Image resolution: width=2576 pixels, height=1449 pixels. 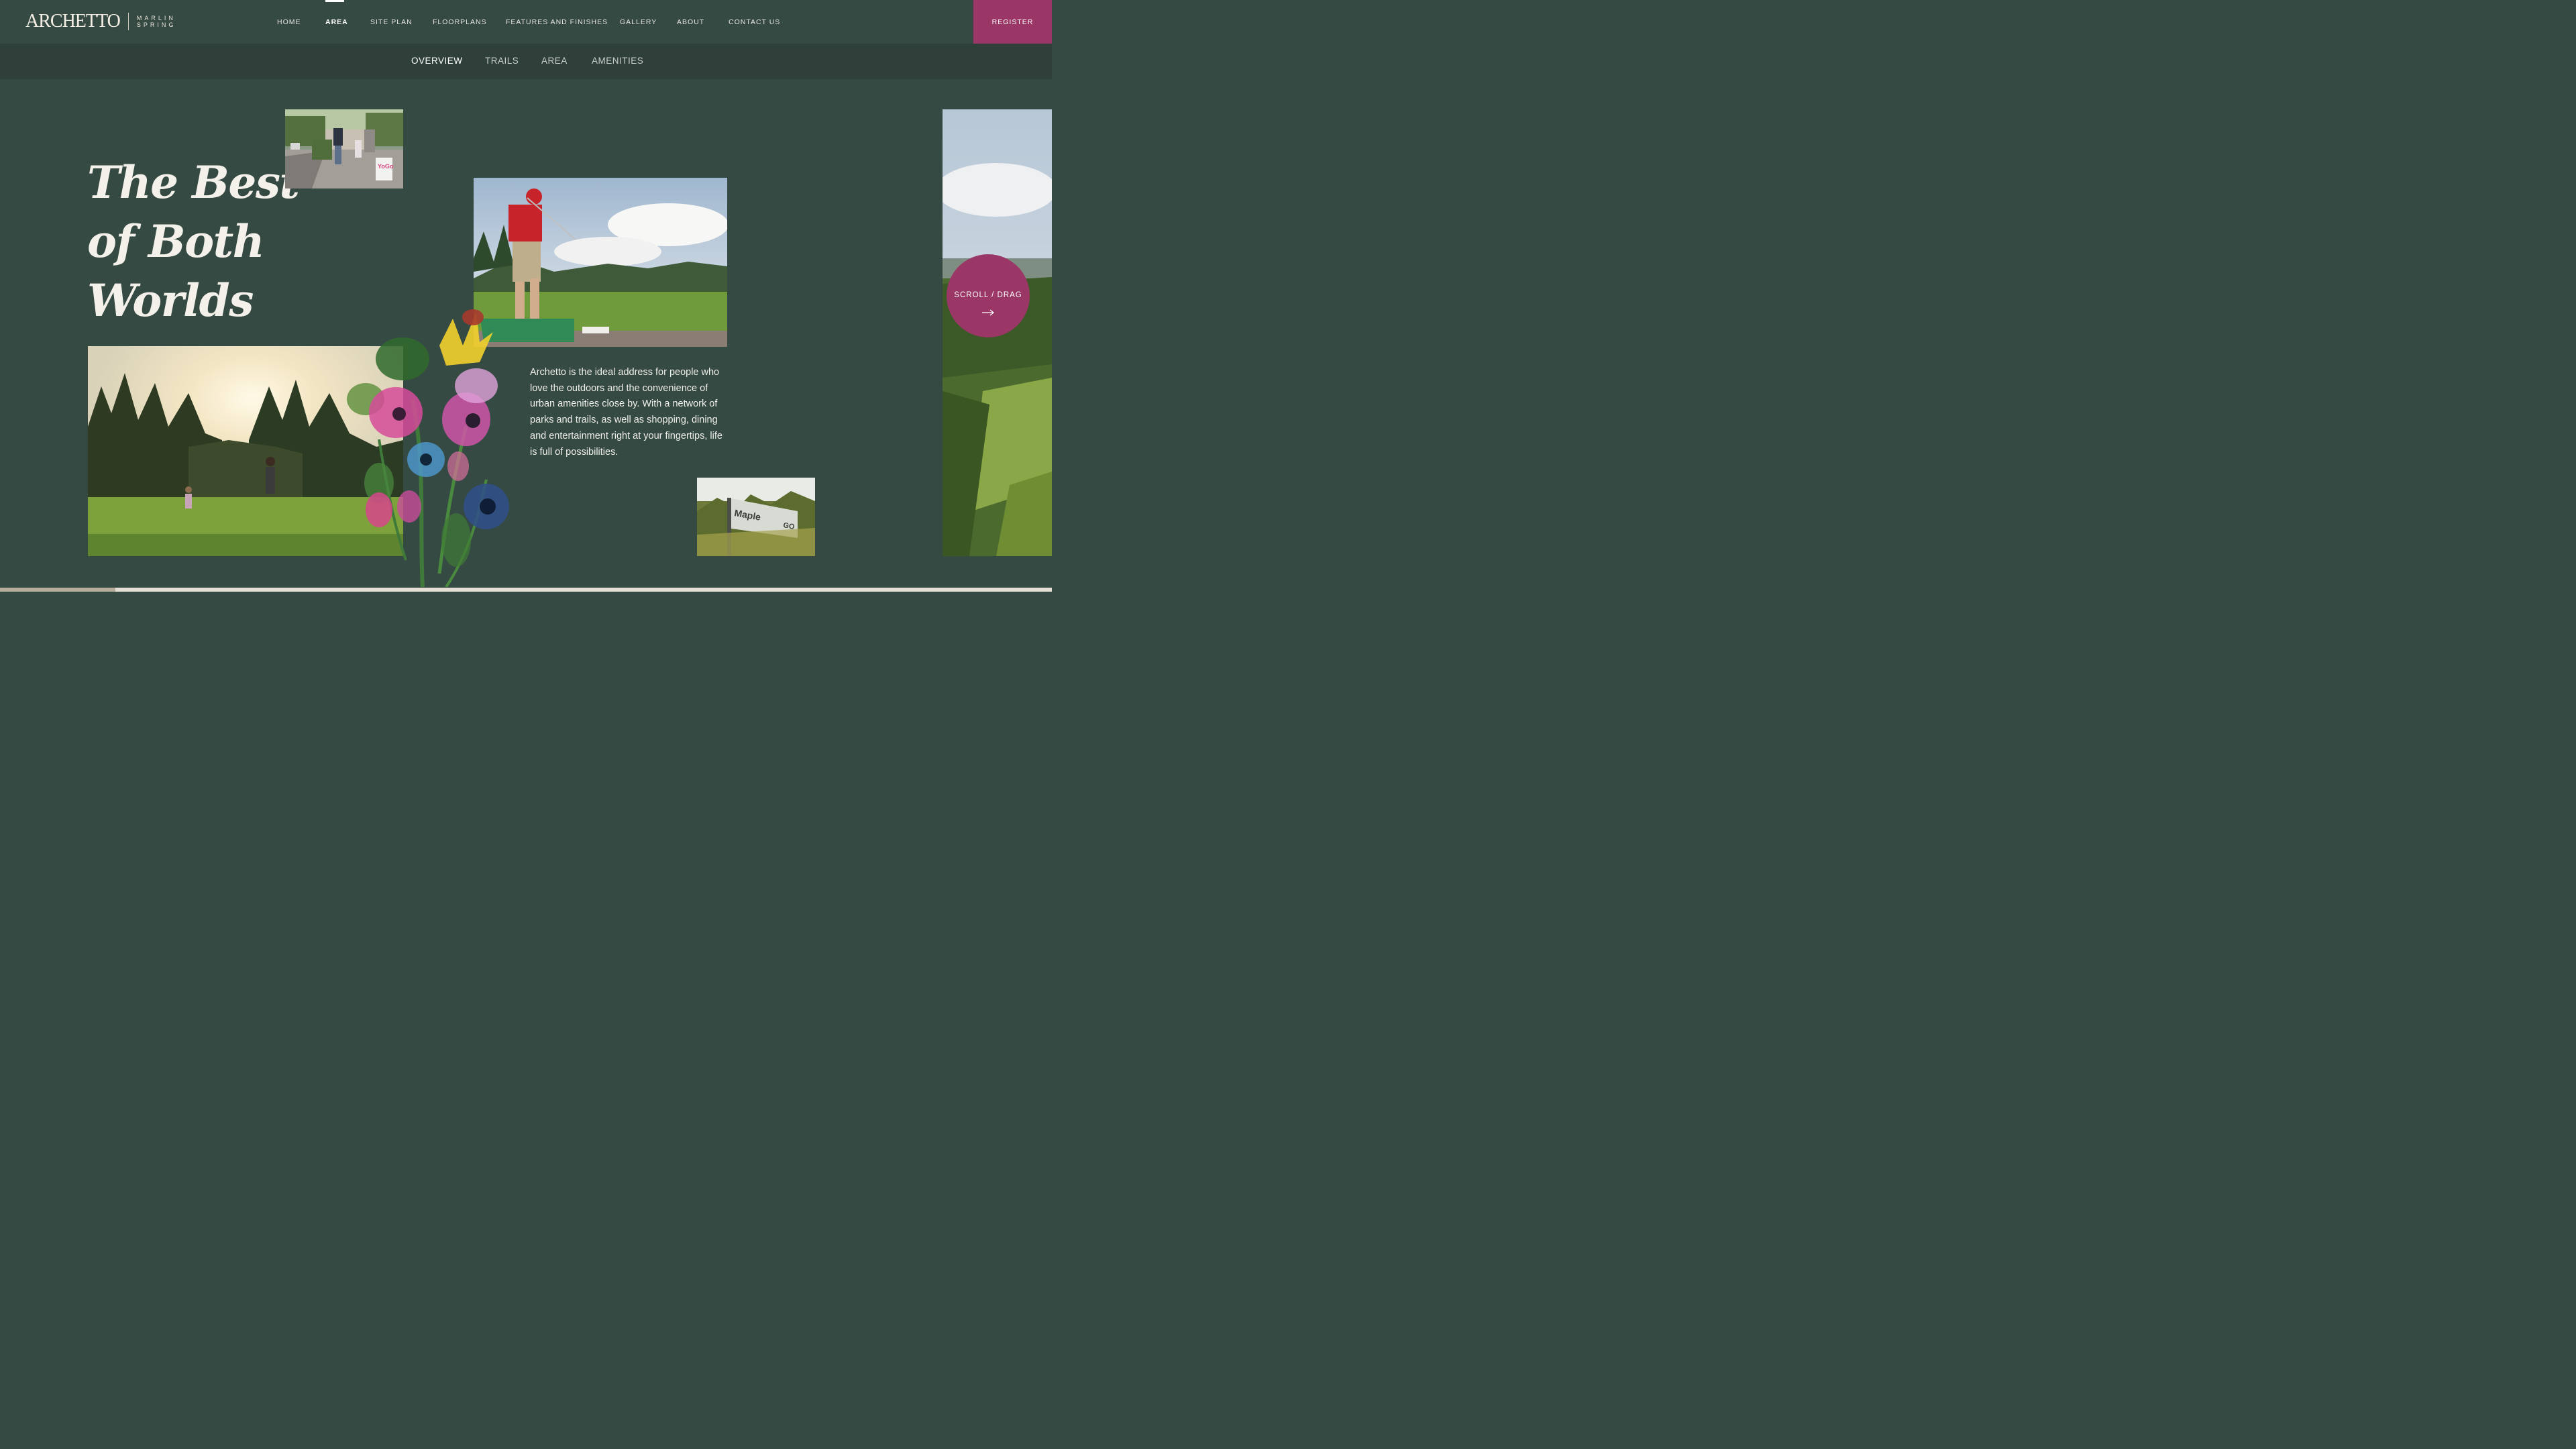 What do you see at coordinates (424, 446) in the screenshot?
I see `watercolor-flowers-illustration` at bounding box center [424, 446].